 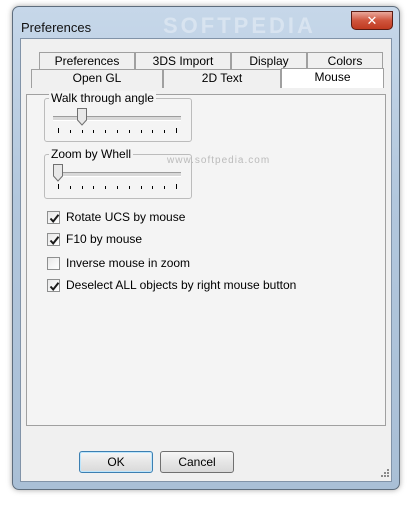 What do you see at coordinates (128, 263) in the screenshot?
I see `option-label: Inverse mouse in zoom` at bounding box center [128, 263].